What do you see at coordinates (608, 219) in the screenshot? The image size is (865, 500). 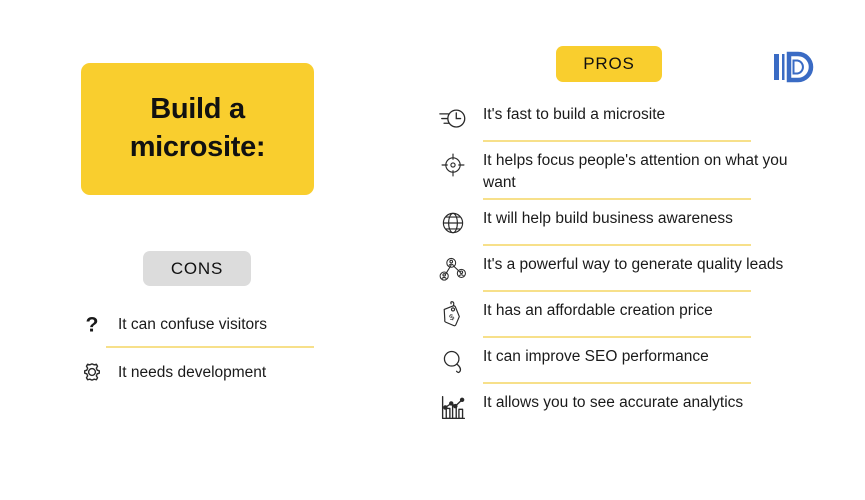 I see `list-item-label: It will help build business awareness` at bounding box center [608, 219].